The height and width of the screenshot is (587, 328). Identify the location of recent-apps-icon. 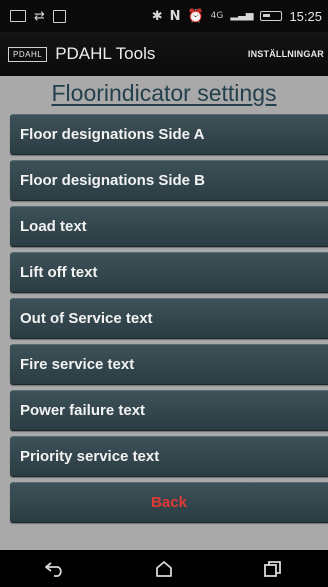
(273, 569).